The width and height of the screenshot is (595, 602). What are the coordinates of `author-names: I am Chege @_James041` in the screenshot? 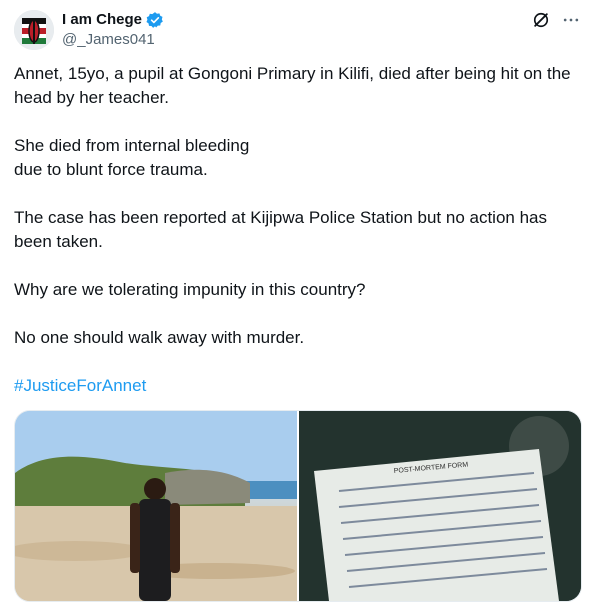 It's located at (113, 30).